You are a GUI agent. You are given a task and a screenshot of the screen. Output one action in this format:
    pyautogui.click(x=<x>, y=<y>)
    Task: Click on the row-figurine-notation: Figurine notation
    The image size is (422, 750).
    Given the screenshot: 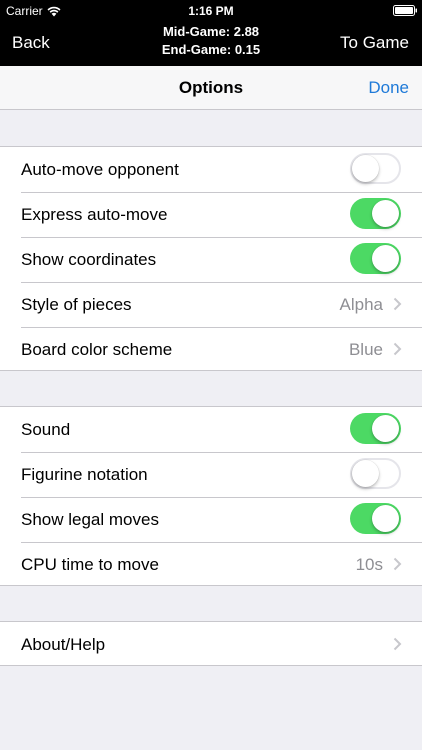 What is the action you would take?
    pyautogui.click(x=211, y=474)
    